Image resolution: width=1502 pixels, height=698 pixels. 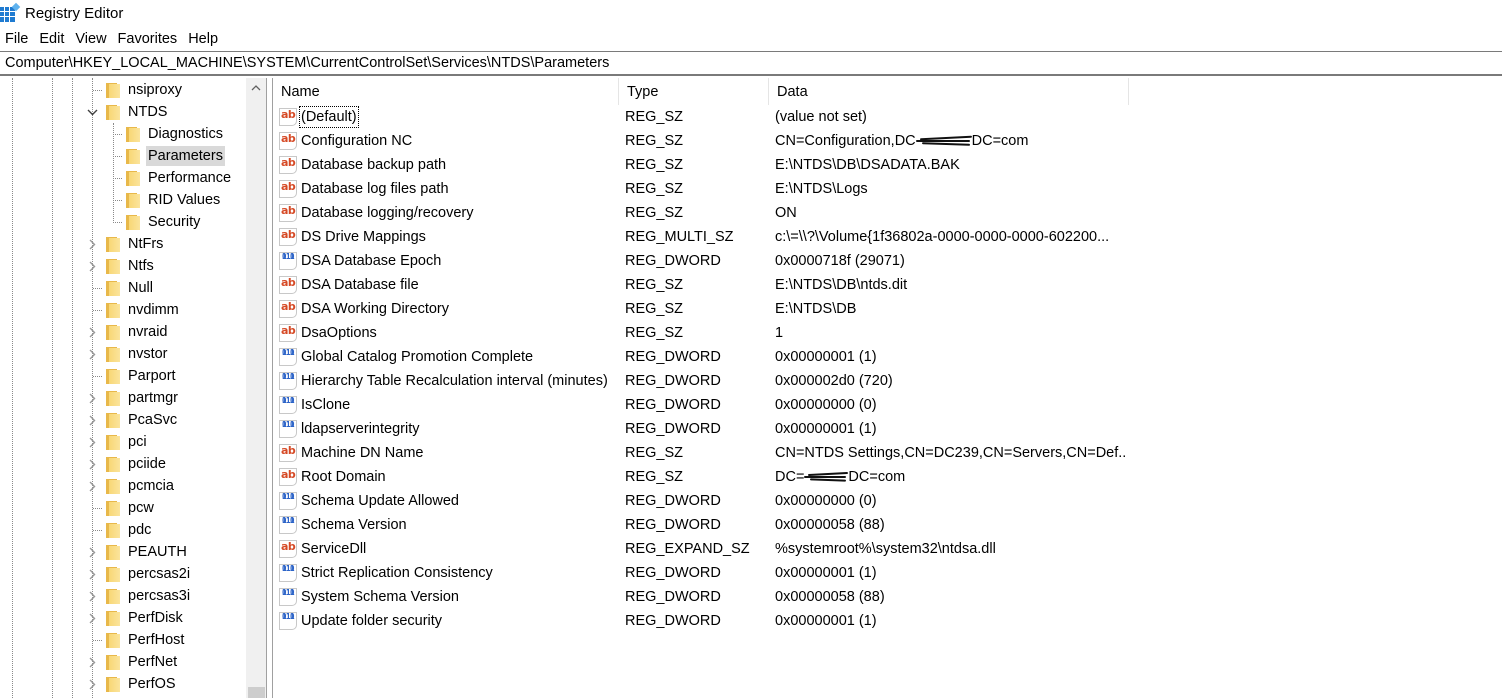 I want to click on tree-item: PEAUTH, so click(x=147, y=552).